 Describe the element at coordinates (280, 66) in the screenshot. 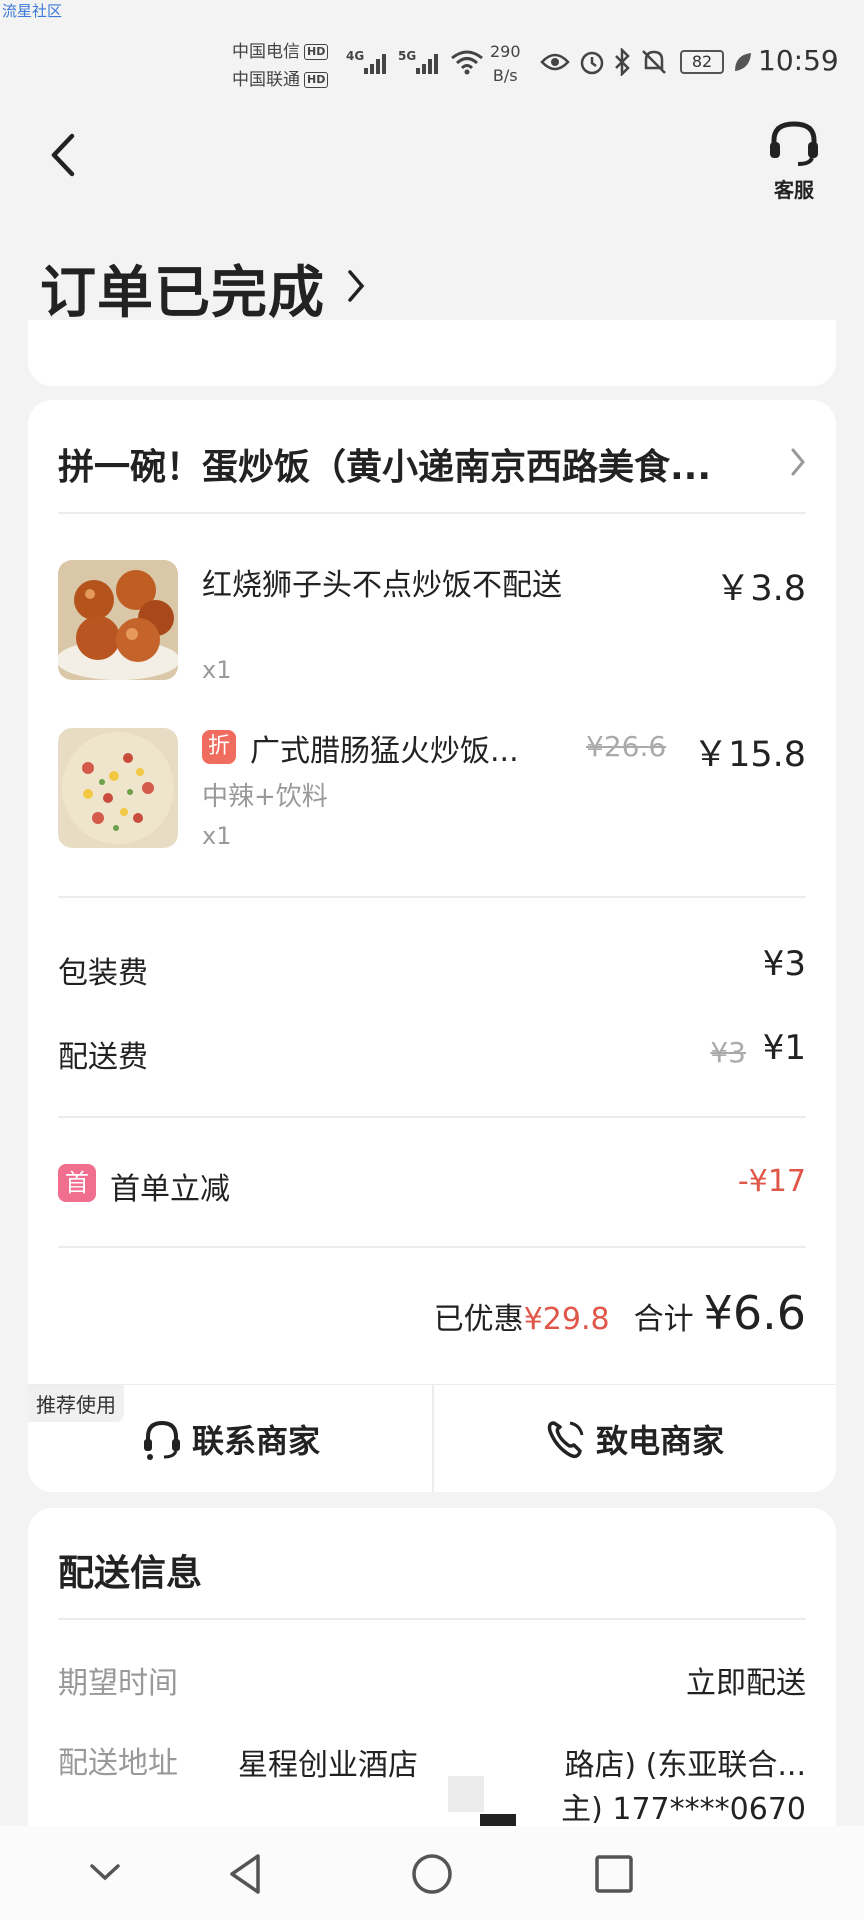

I see `carrier-info: 中国电信 HD 中国联通 HD` at that location.